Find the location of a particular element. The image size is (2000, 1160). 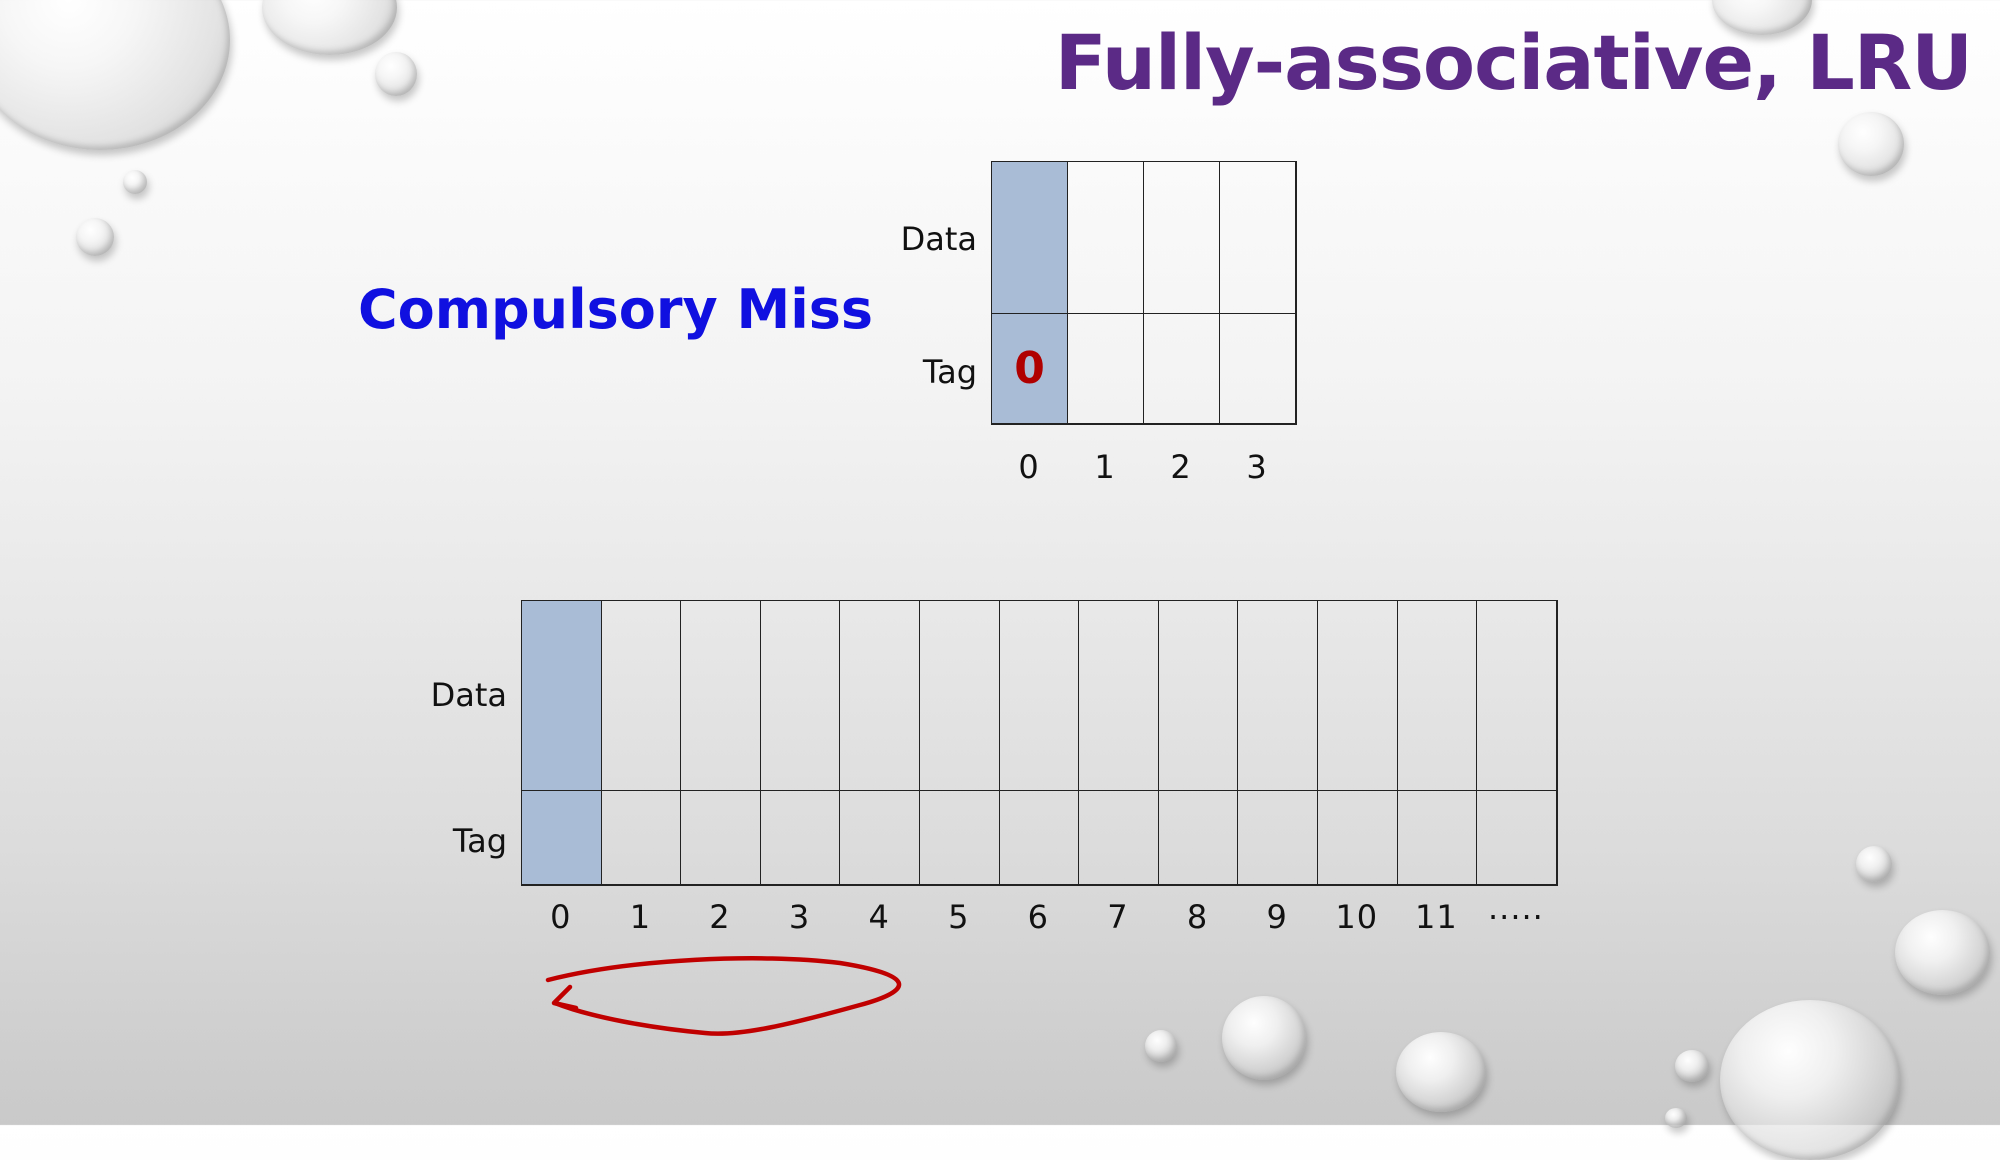

memory-index-label: 3 is located at coordinates (799, 917).